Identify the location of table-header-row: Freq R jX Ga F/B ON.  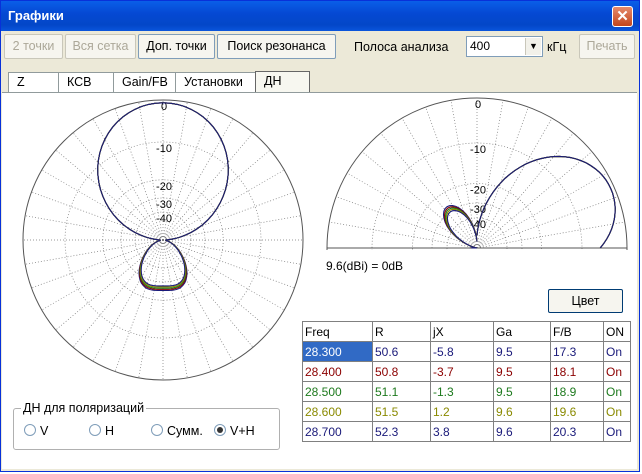
(466, 331).